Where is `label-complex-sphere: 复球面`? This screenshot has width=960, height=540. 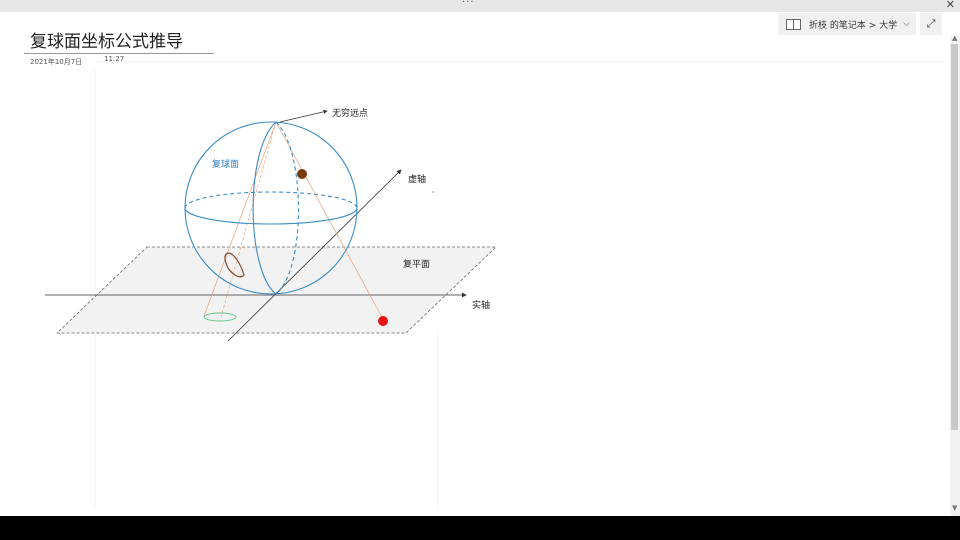 label-complex-sphere: 复球面 is located at coordinates (225, 164).